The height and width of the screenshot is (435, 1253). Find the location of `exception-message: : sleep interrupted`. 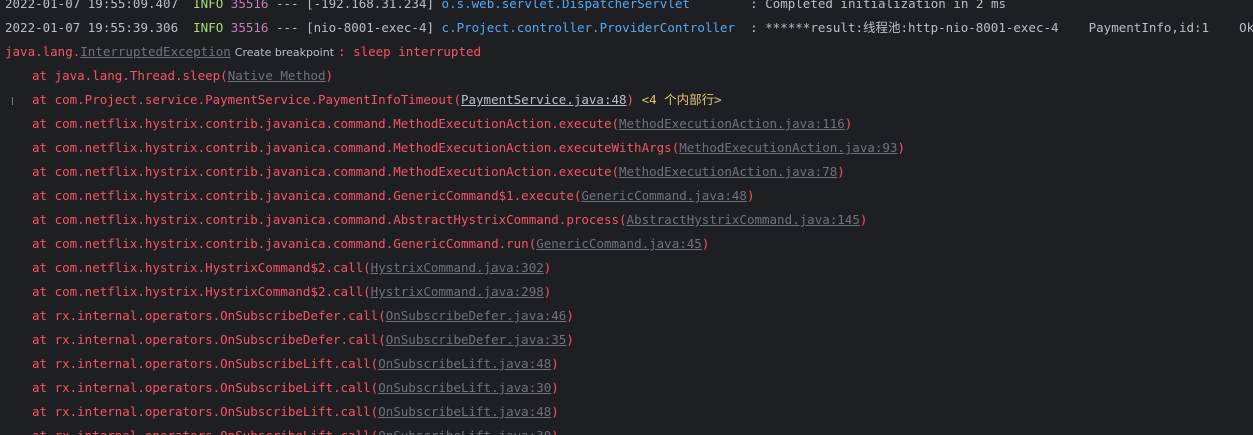

exception-message: : sleep interrupted is located at coordinates (410, 51).